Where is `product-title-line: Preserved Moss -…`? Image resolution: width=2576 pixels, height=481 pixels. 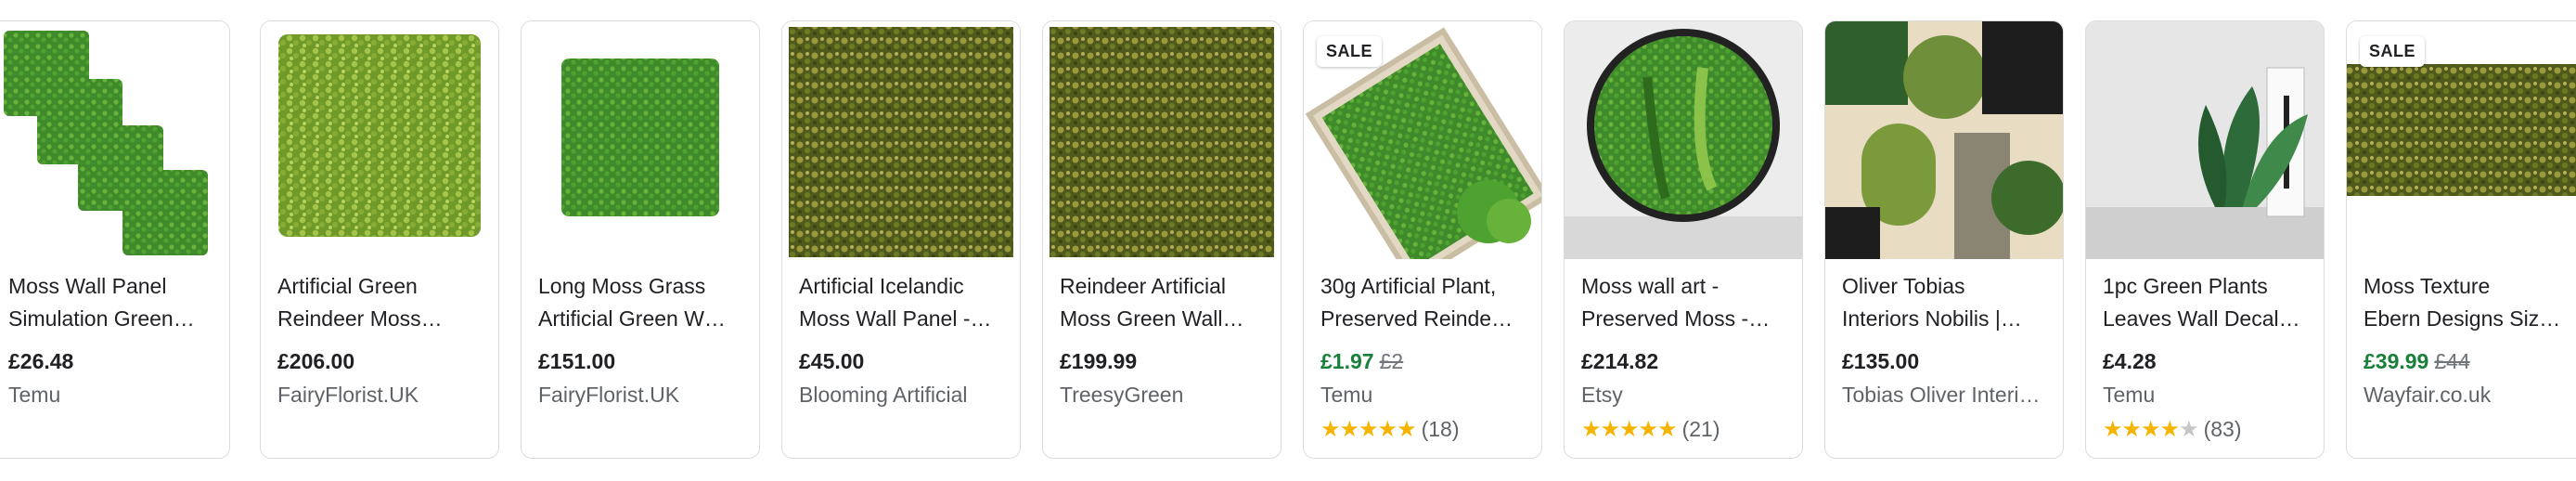 product-title-line: Preserved Moss -… is located at coordinates (1676, 318).